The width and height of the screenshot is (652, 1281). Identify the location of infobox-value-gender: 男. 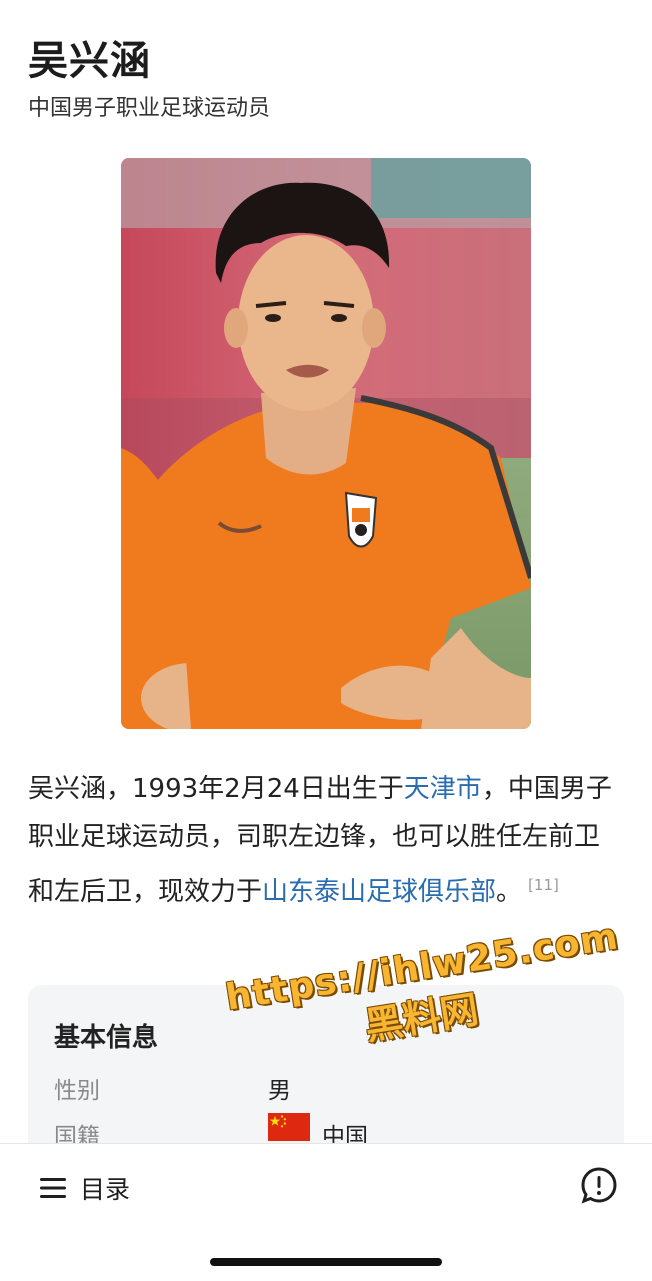
(279, 1091).